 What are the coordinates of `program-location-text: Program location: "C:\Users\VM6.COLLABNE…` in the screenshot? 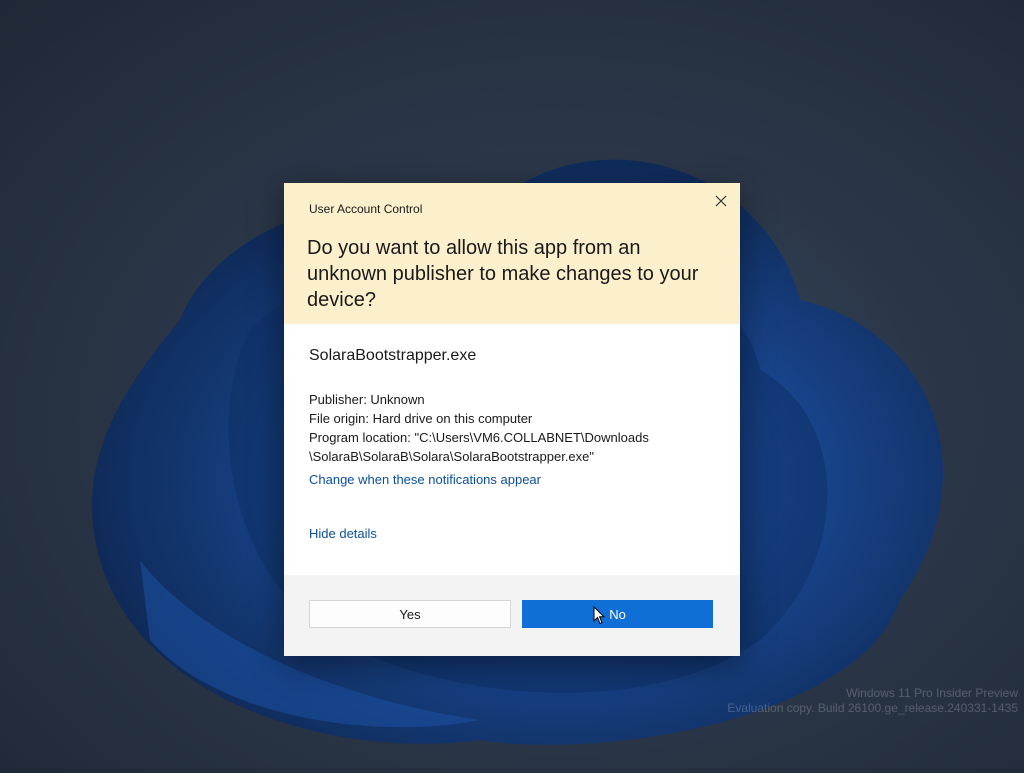 It's located at (479, 437).